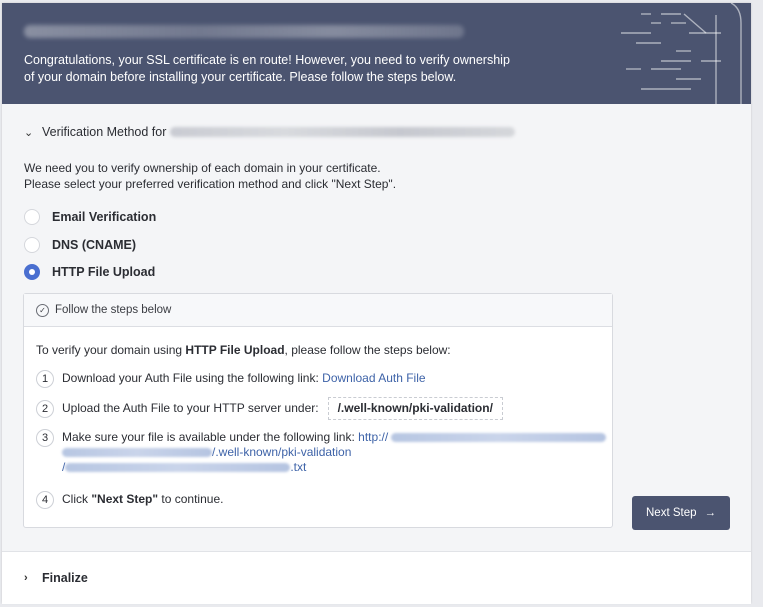 The image size is (763, 607). I want to click on verification-method-toggle: ⌄ Verification Method for, so click(270, 132).